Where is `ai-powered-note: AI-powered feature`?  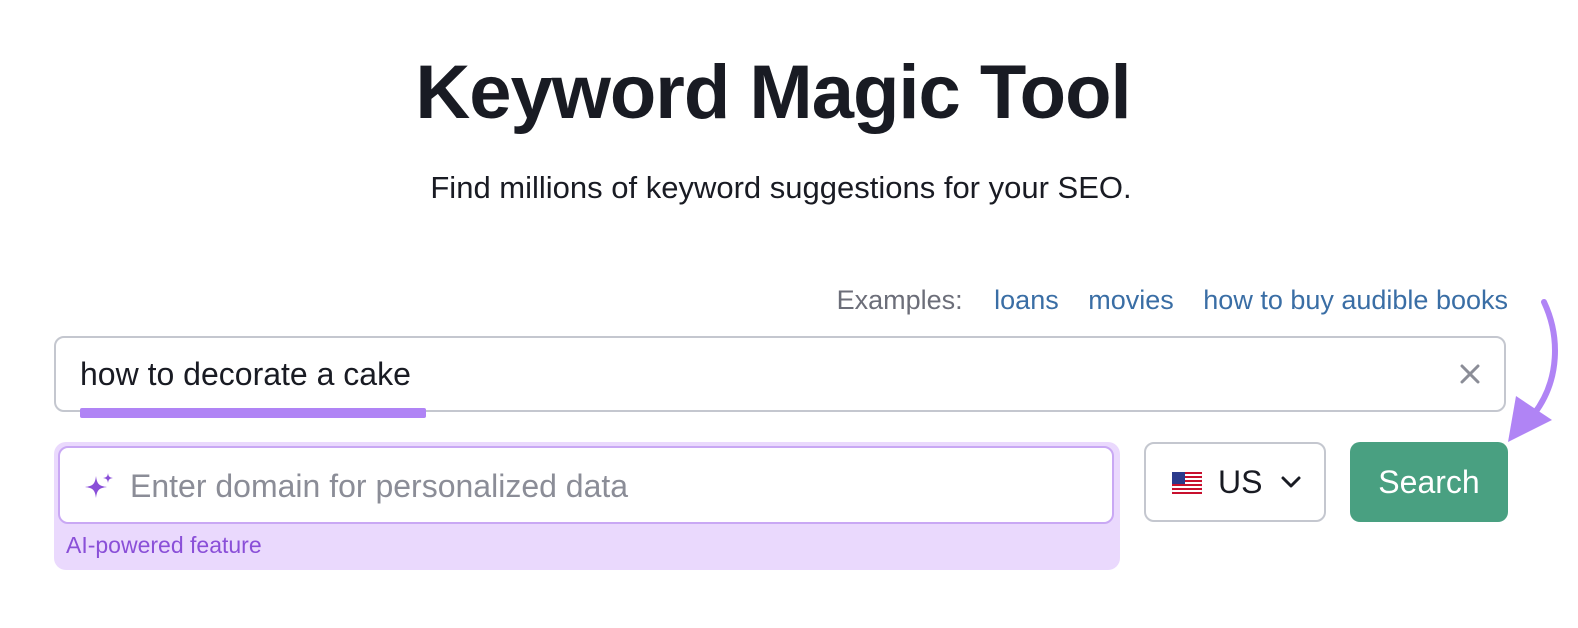
ai-powered-note: AI-powered feature is located at coordinates (164, 545).